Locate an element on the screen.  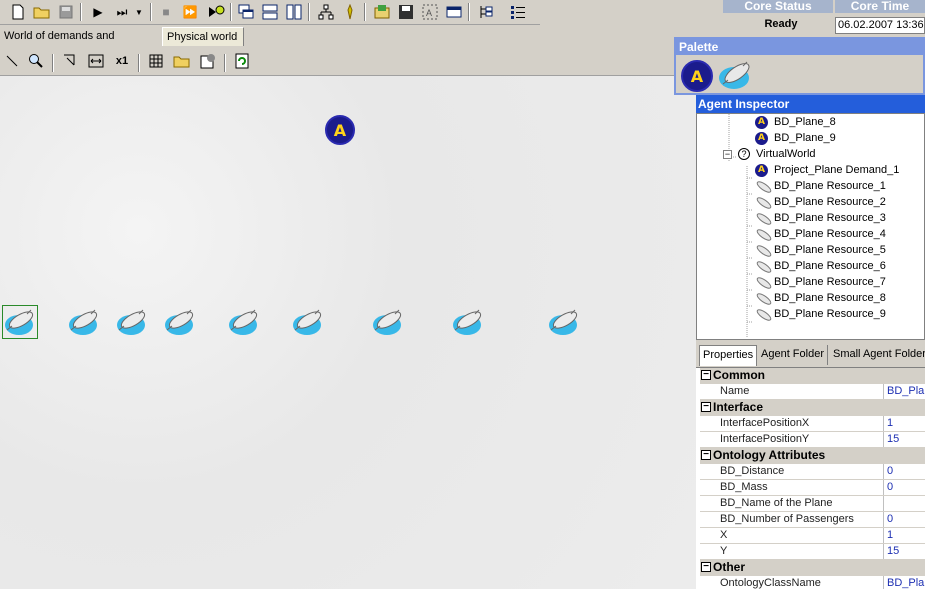
tab-agent-folder: Agent Folder is located at coordinates (793, 355).